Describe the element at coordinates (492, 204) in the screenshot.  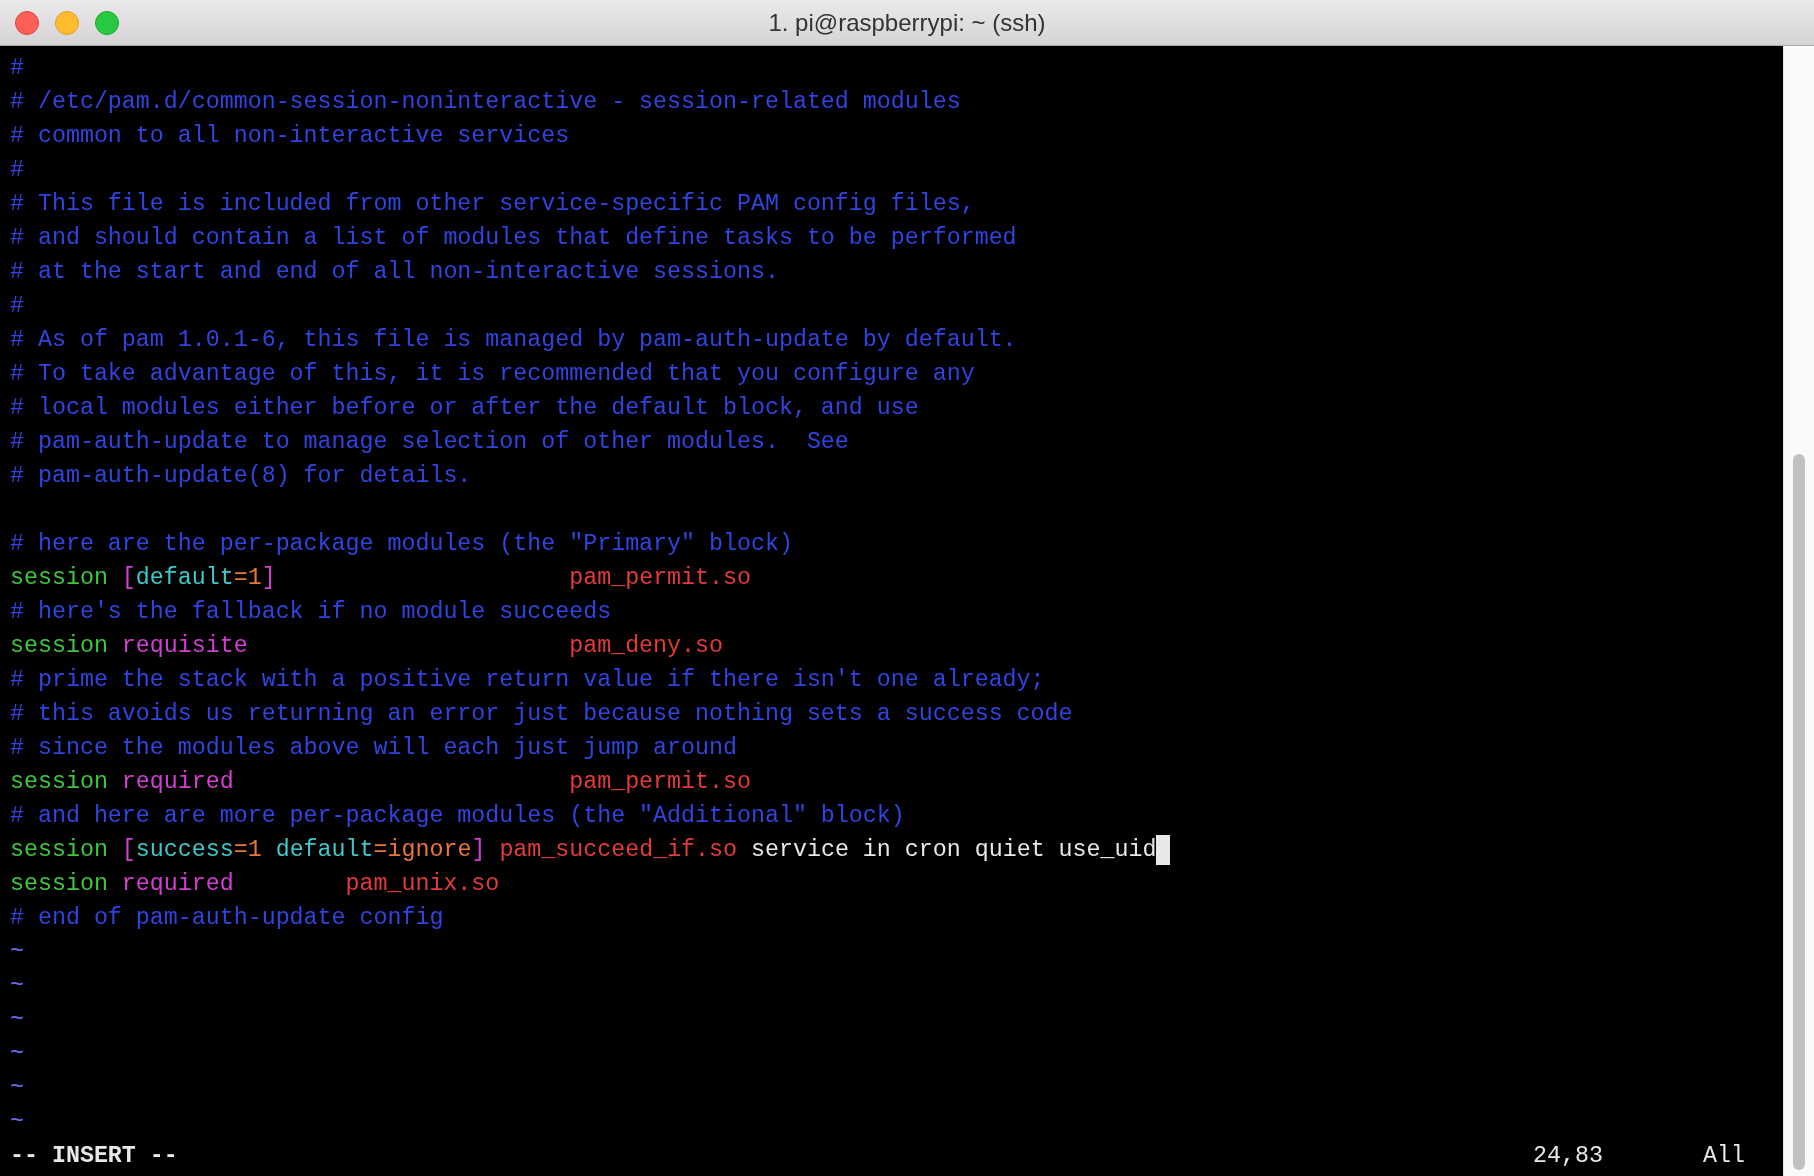
I see `comment-line: # This file is included from other service-specific PAM config files,` at that location.